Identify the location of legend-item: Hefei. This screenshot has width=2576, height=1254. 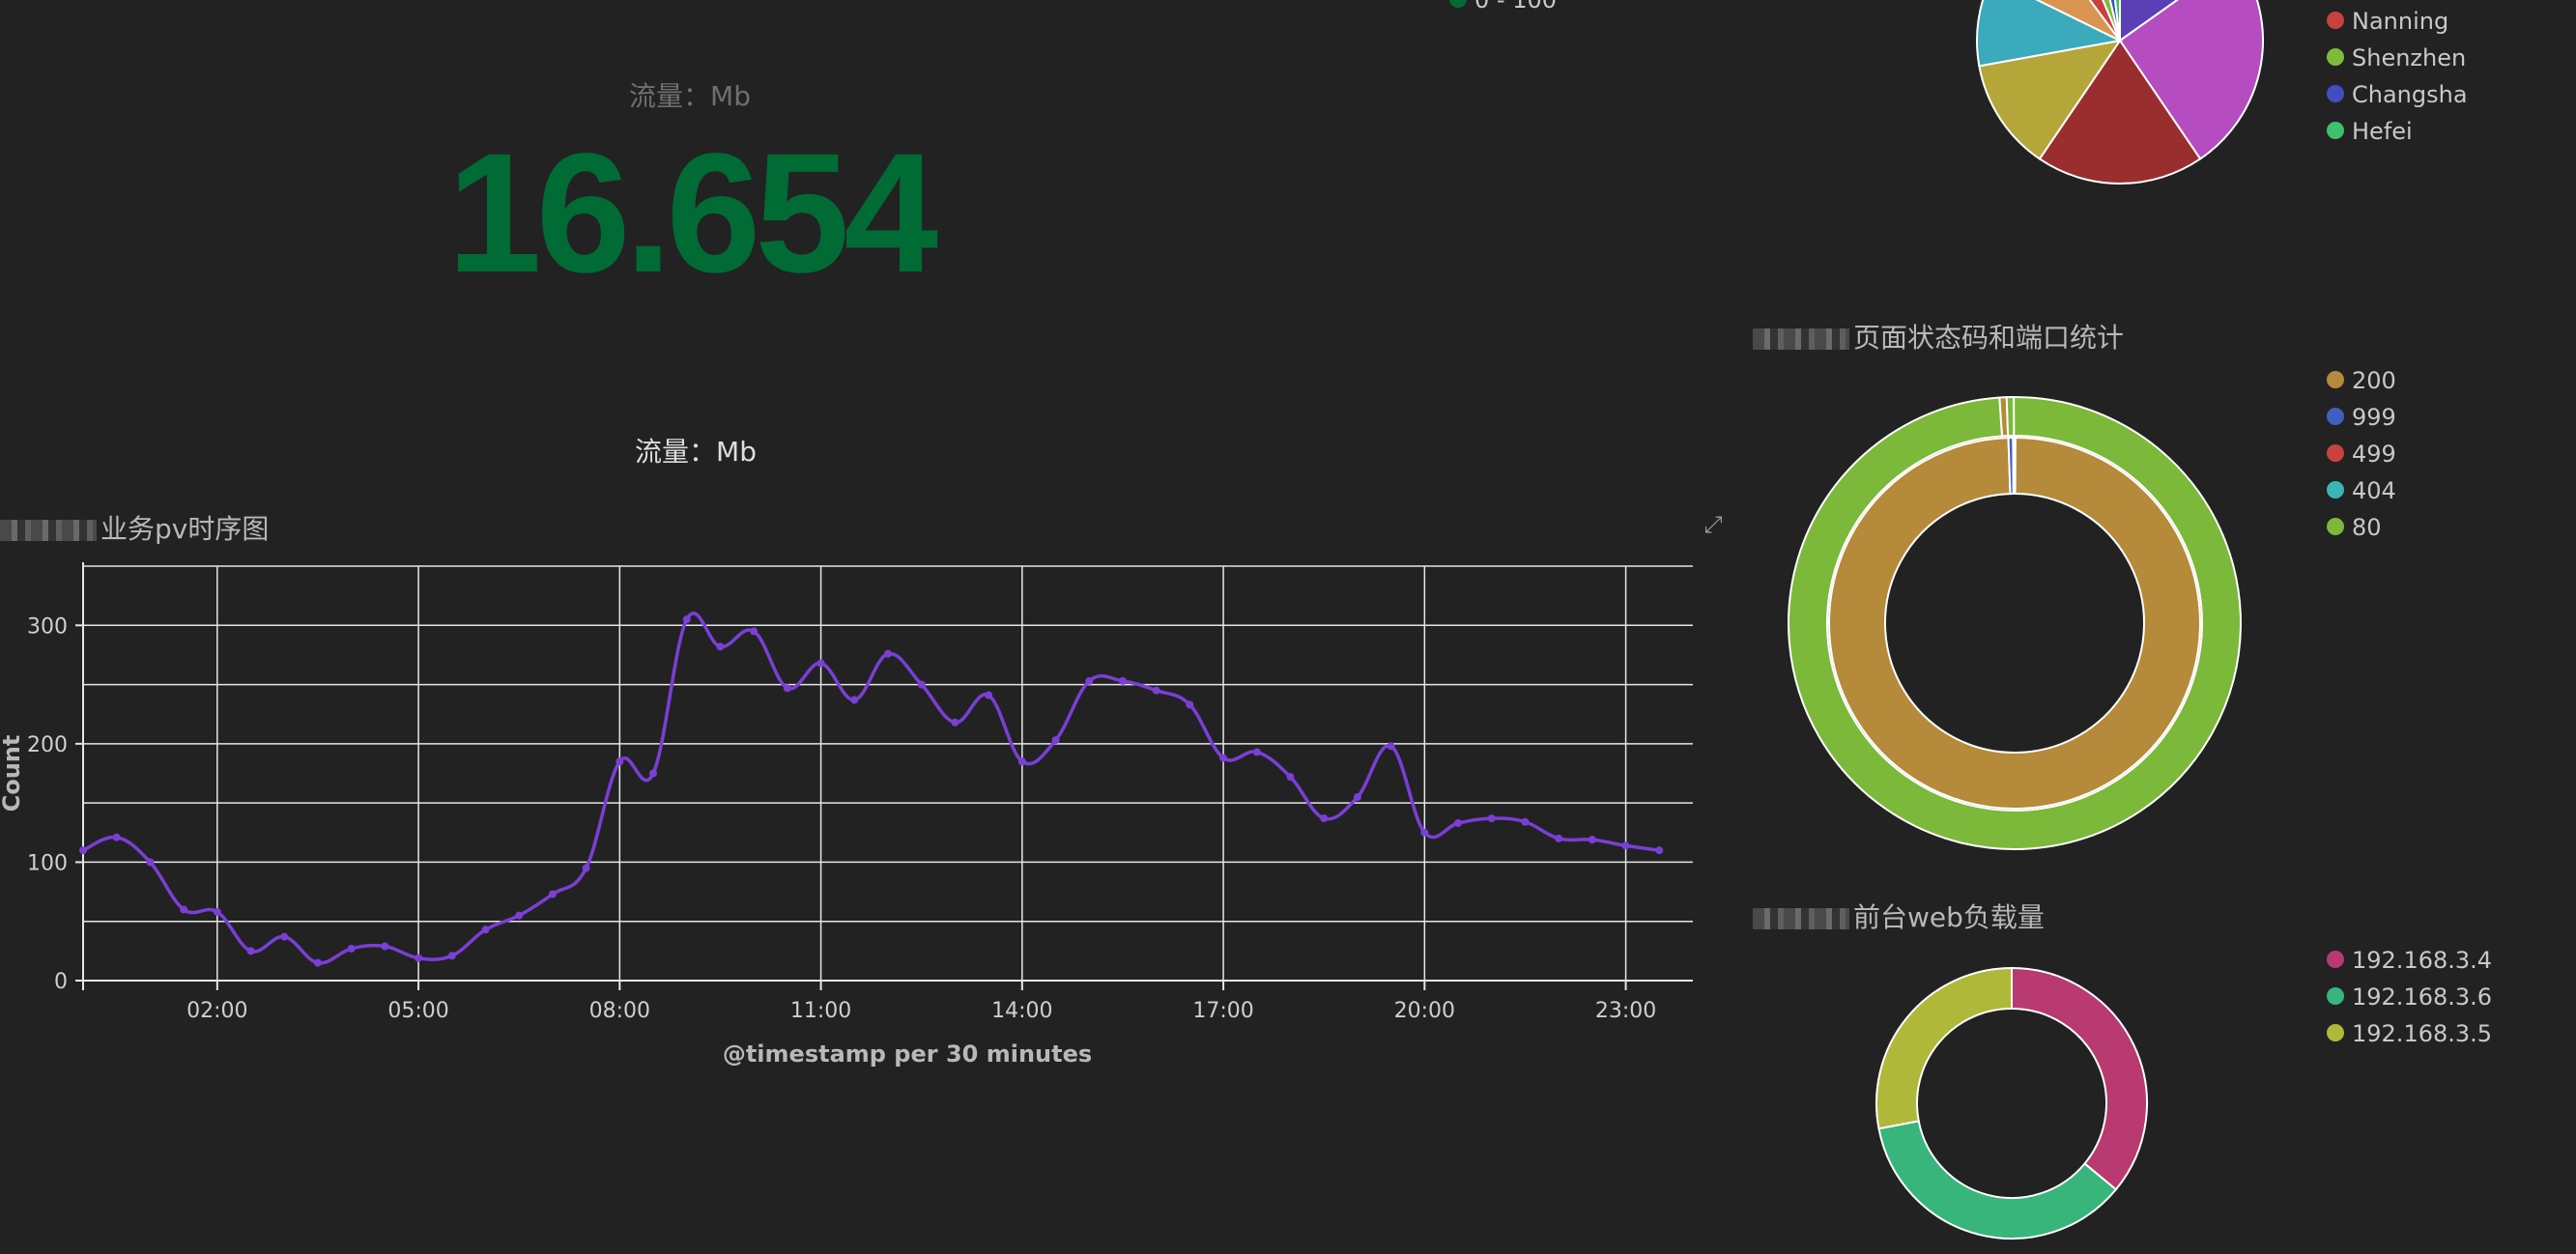
(2370, 131).